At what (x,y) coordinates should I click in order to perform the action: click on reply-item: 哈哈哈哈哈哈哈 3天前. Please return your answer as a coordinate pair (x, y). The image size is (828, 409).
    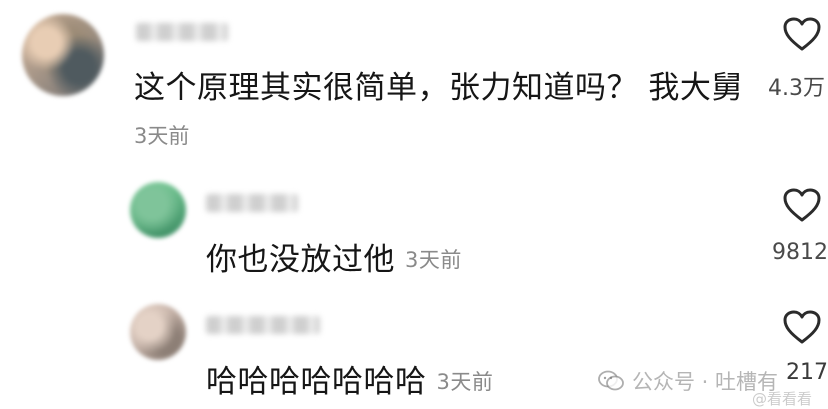
    Looking at the image, I should click on (349, 378).